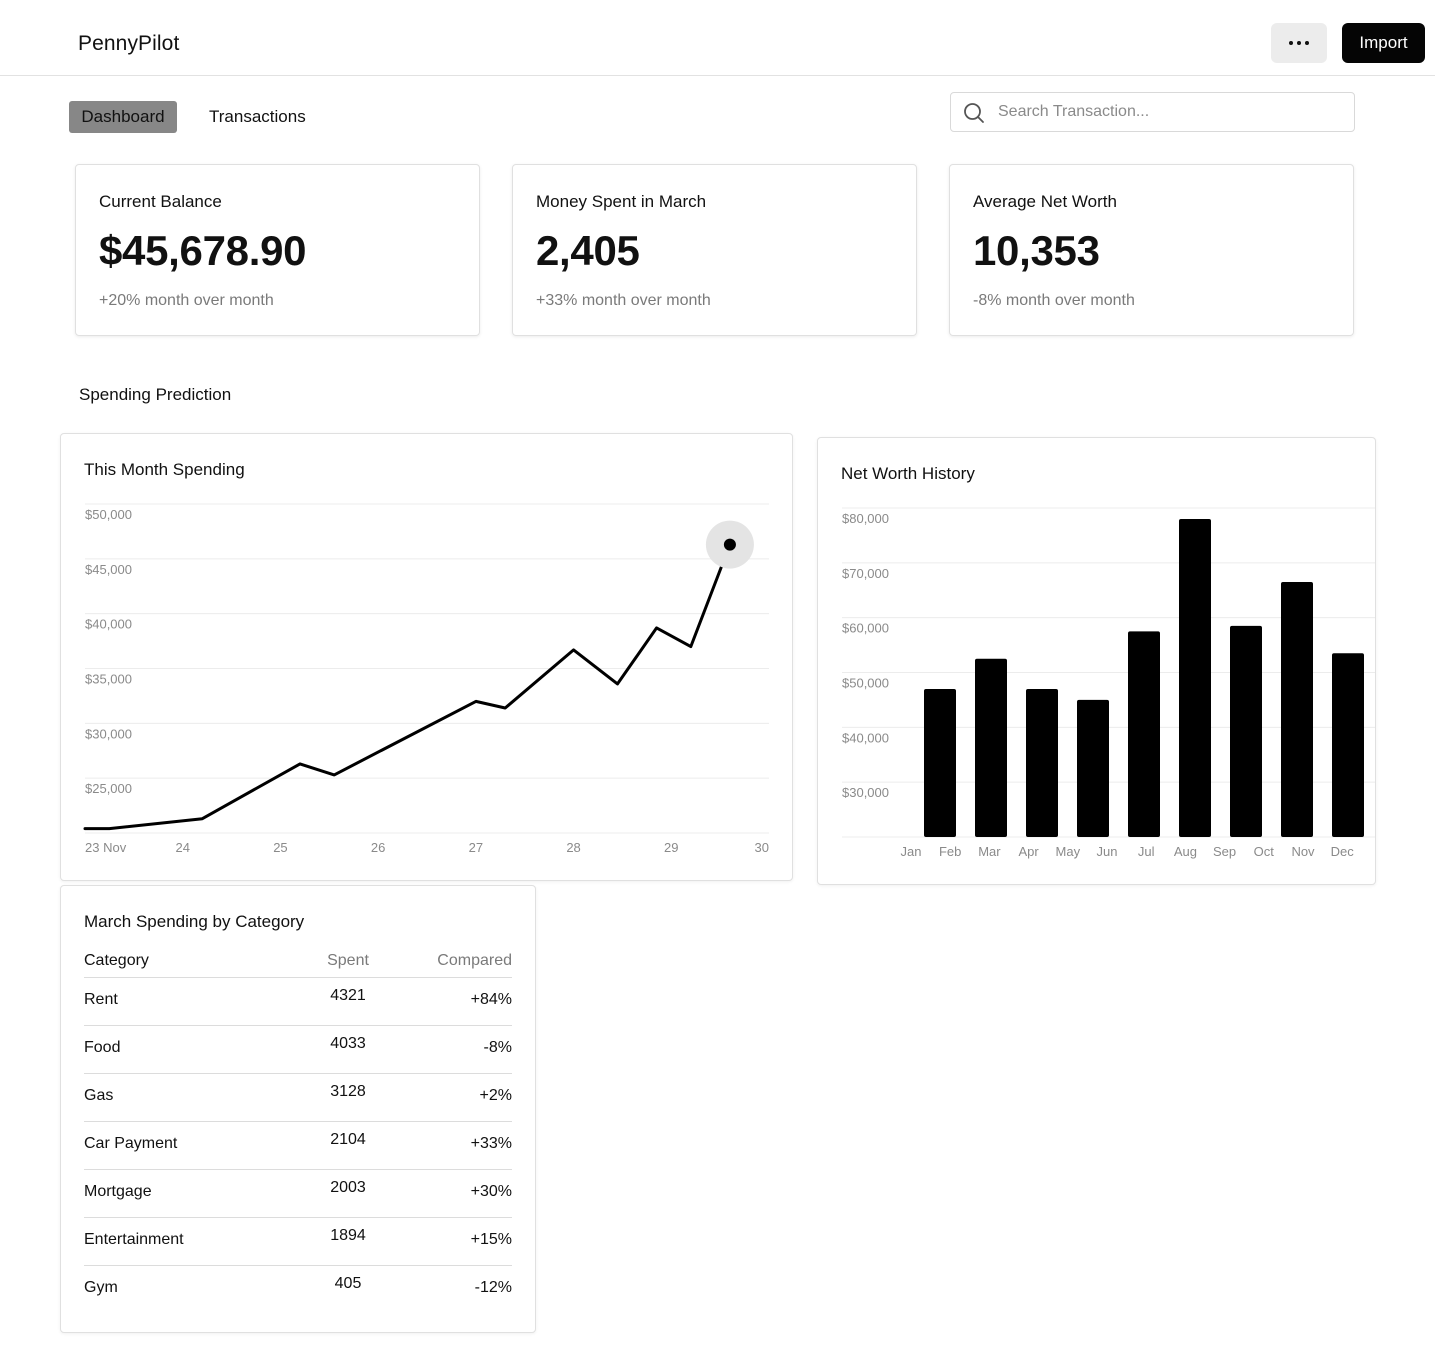  Describe the element at coordinates (865, 573) in the screenshot. I see `y-tick-label: $70,000` at that location.